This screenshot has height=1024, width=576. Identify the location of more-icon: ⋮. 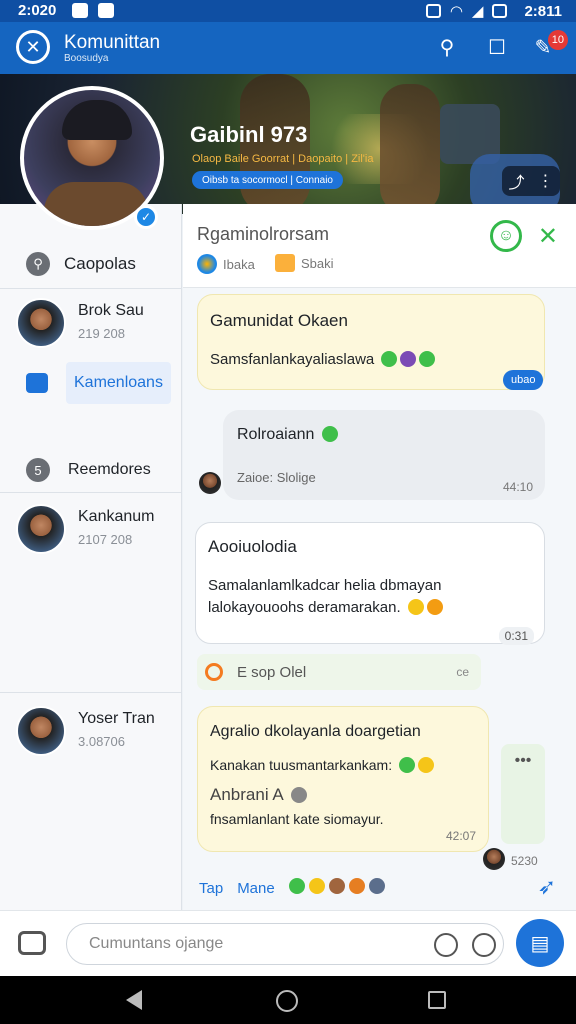
(545, 181).